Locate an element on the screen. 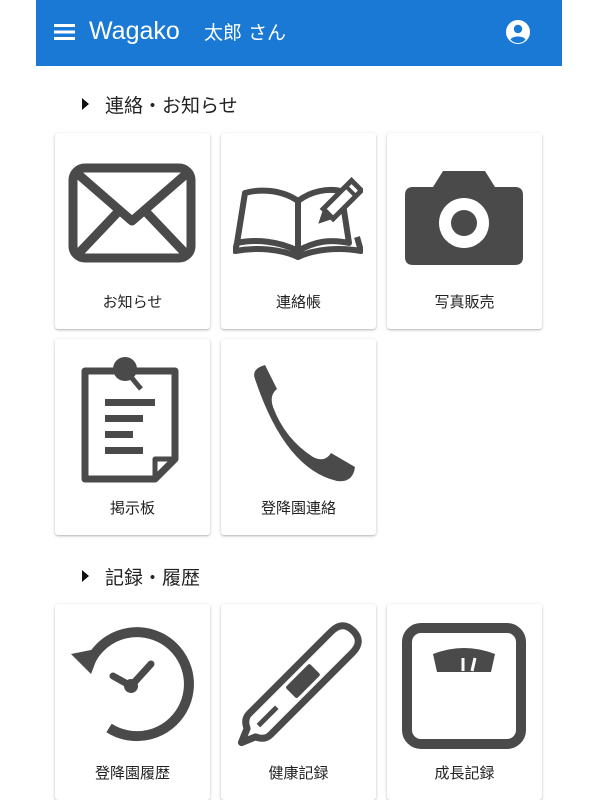  bulletin-board-icon is located at coordinates (130, 420).